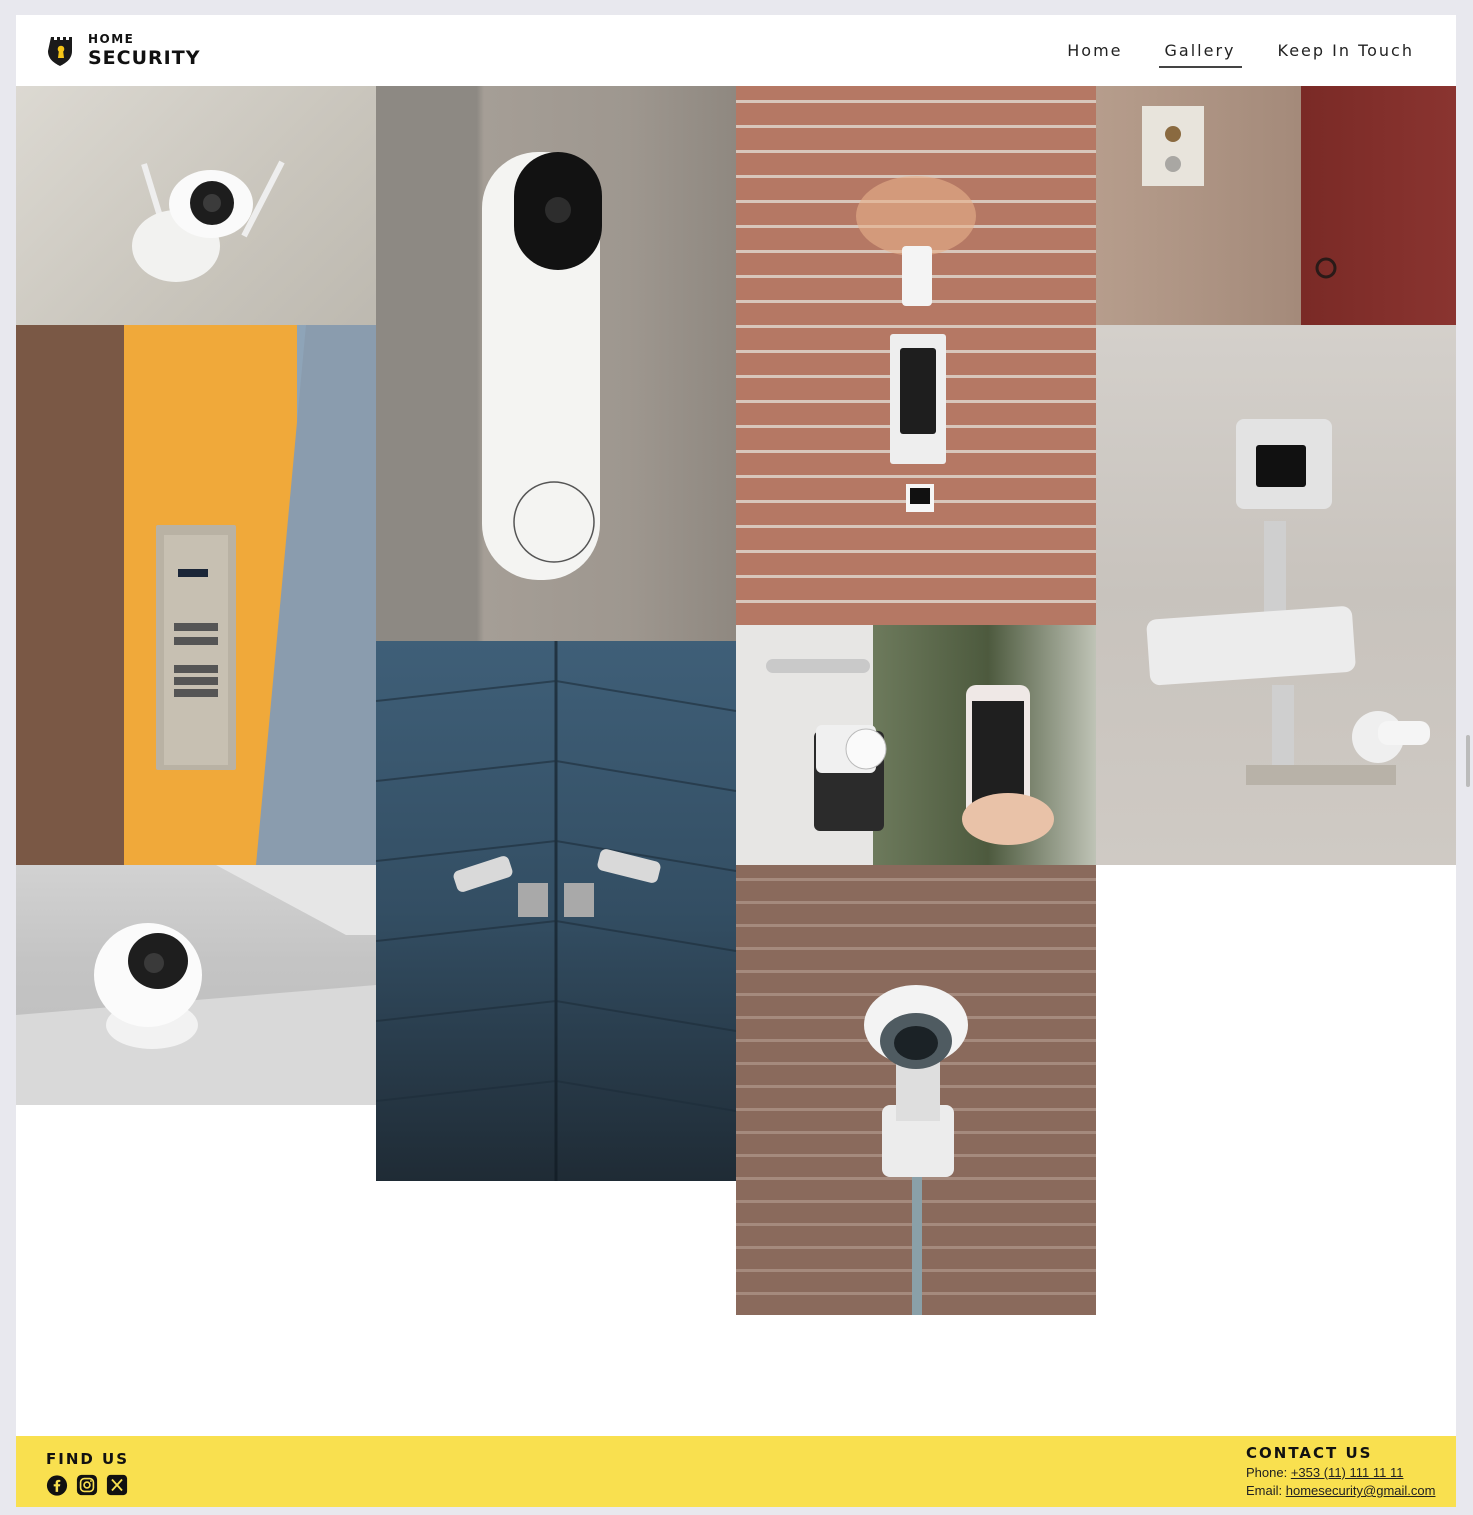 The height and width of the screenshot is (1515, 1473). I want to click on logo-top-text: HOME, so click(111, 39).